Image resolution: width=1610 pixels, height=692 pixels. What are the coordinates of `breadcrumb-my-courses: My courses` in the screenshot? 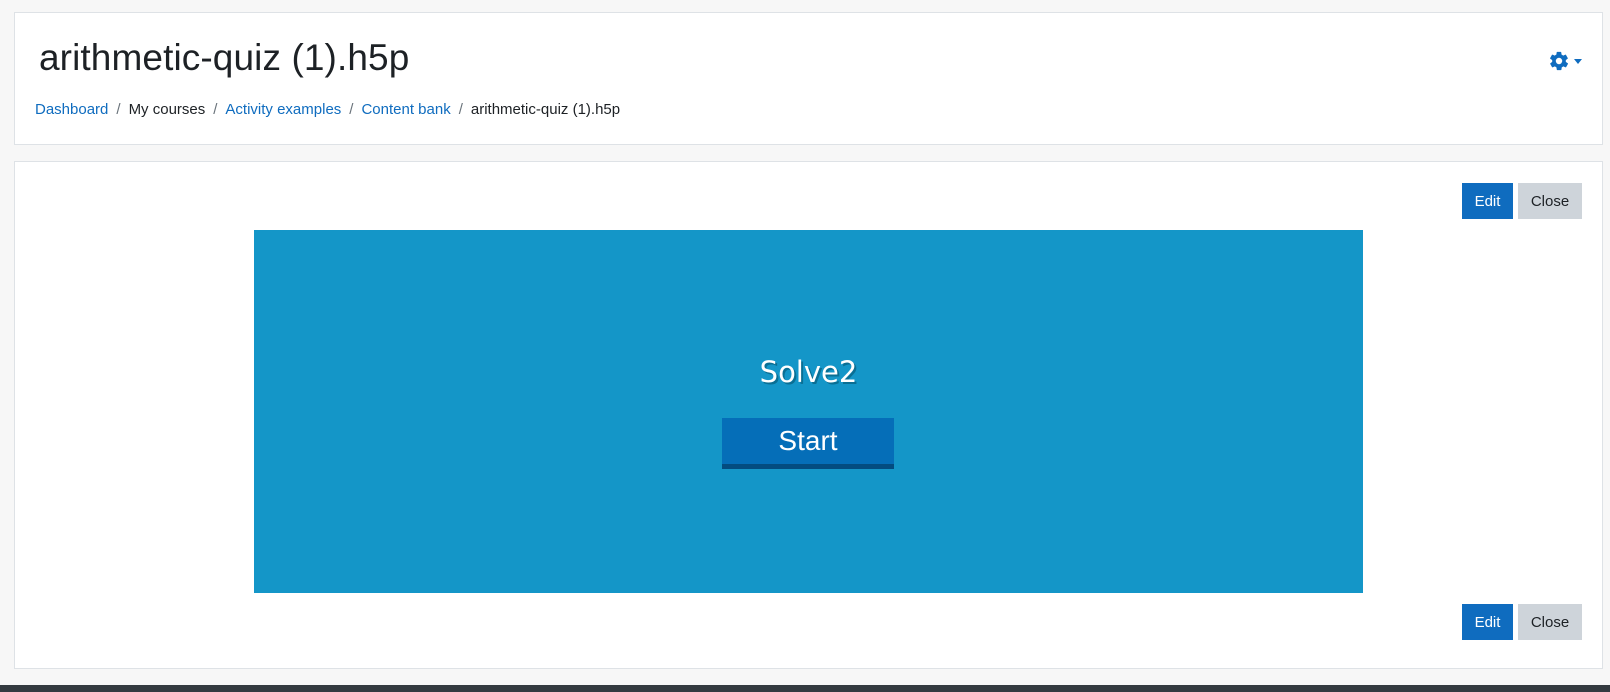 It's located at (167, 109).